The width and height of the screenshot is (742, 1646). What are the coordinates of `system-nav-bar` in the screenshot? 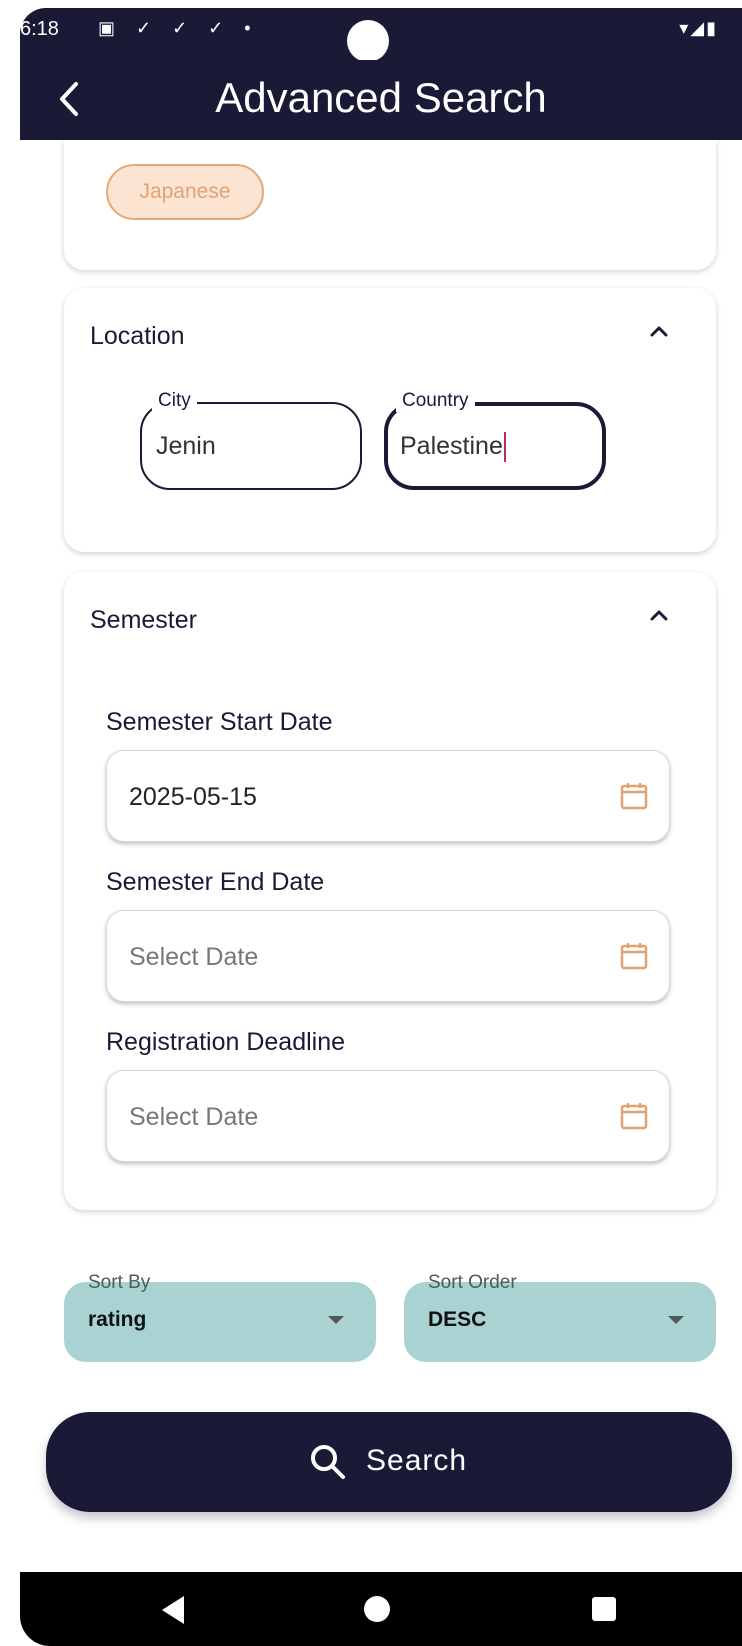 It's located at (381, 1609).